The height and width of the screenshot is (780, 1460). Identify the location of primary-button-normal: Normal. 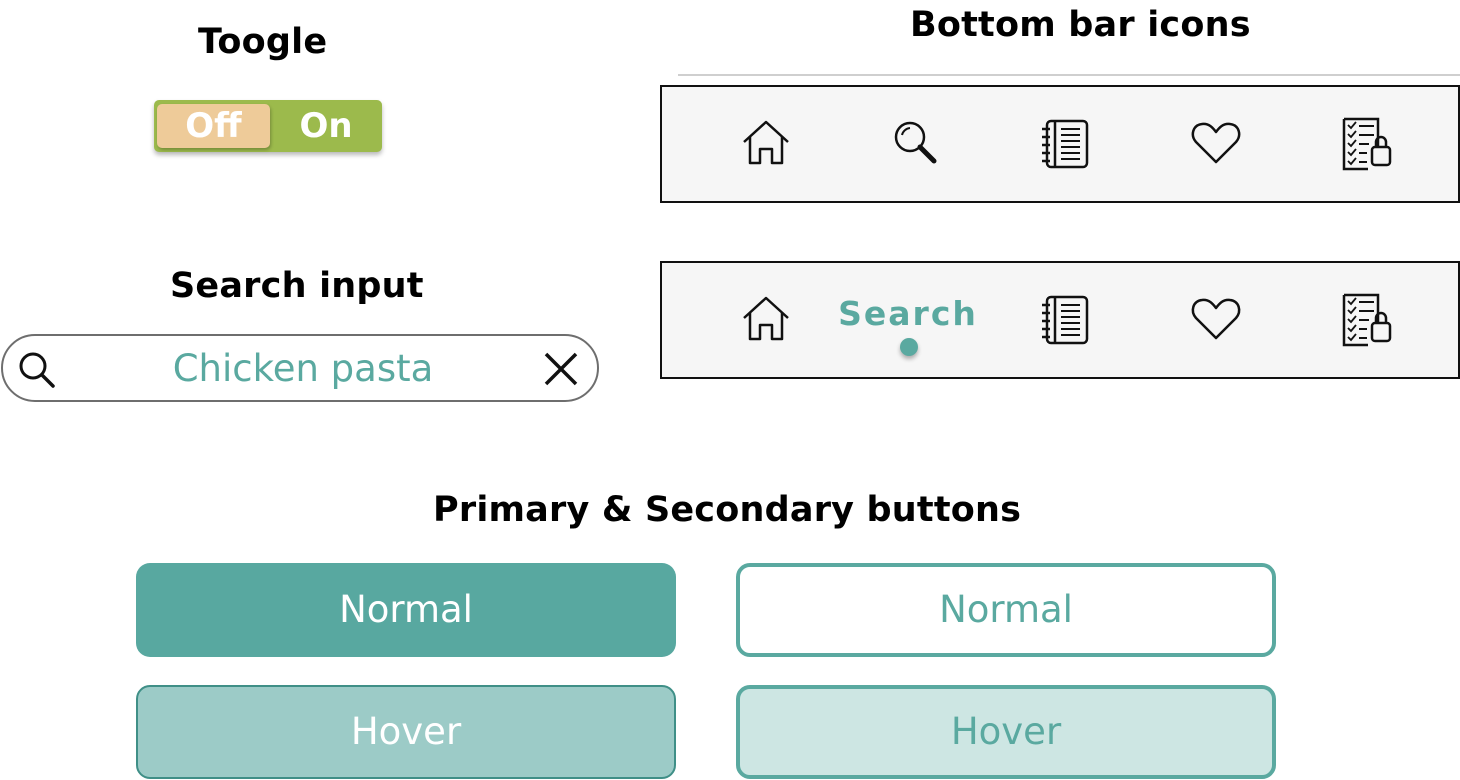
(406, 610).